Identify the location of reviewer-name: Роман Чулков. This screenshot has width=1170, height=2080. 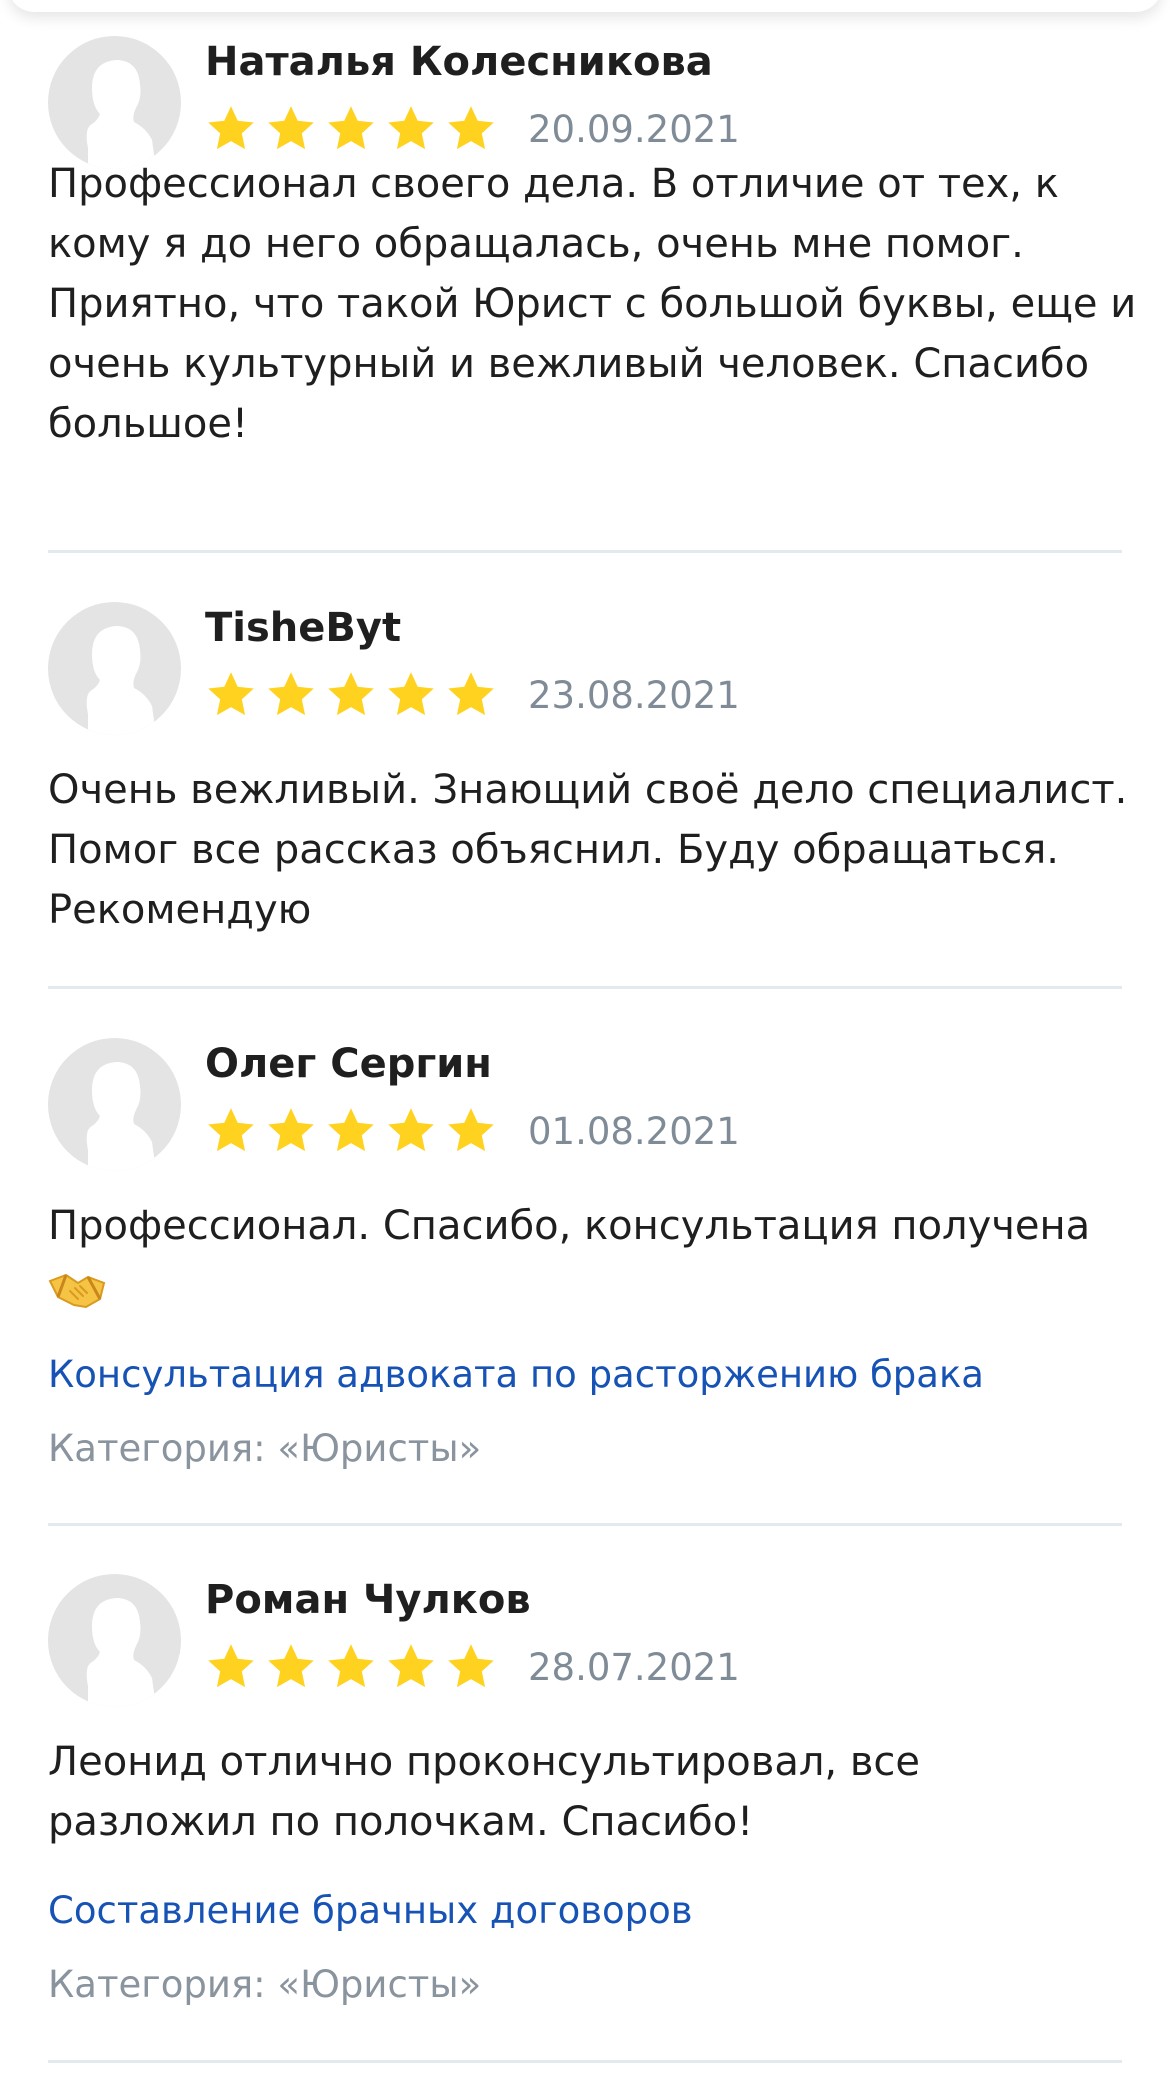
(368, 1600).